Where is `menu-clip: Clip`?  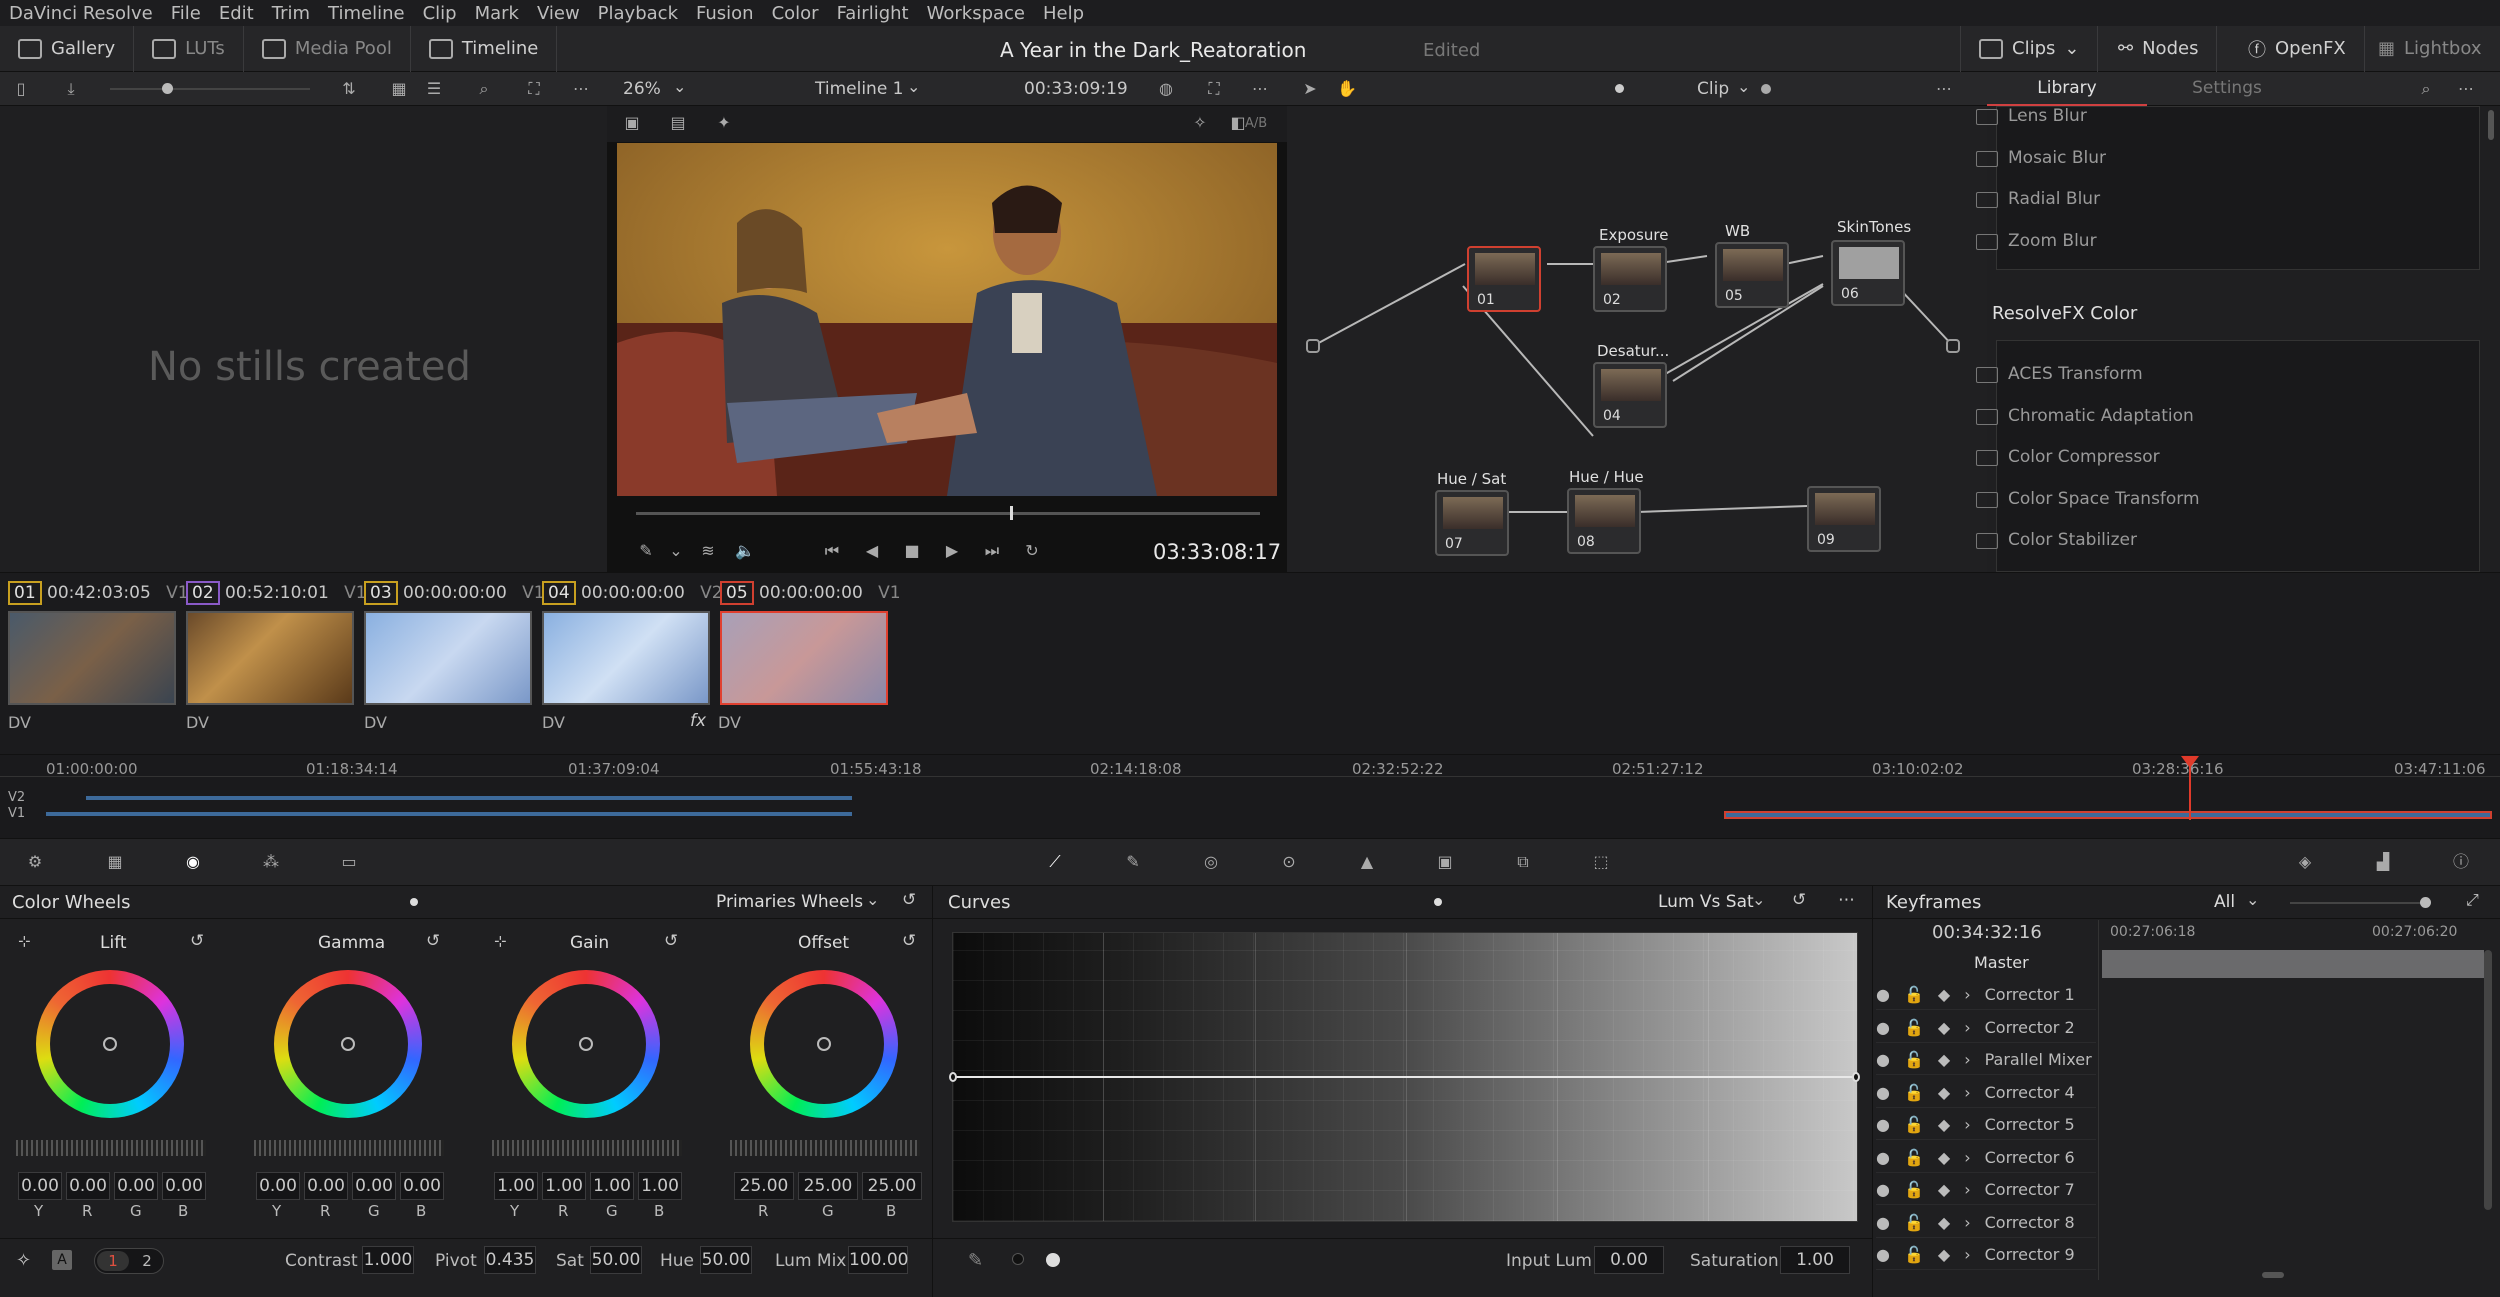
menu-clip: Clip is located at coordinates (440, 13).